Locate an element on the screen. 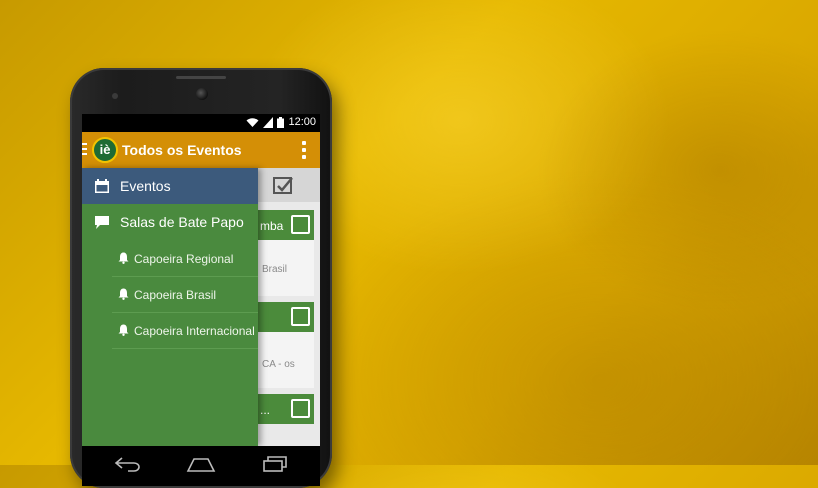  drawer-item-eventos: Eventos is located at coordinates (170, 186).